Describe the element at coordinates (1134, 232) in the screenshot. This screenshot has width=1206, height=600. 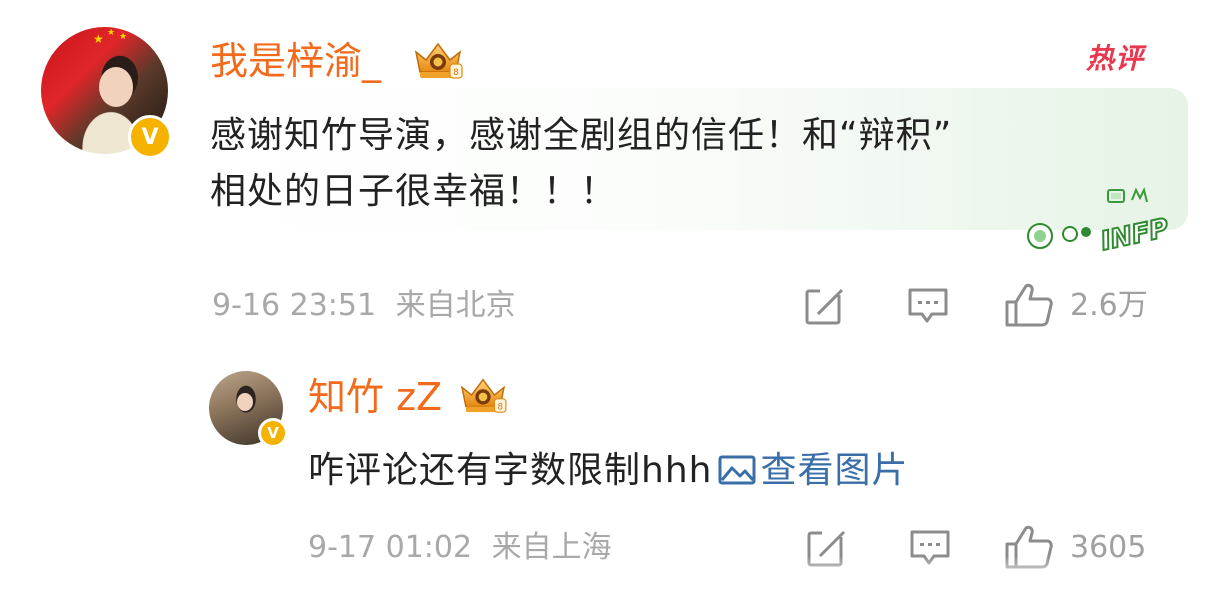
I see `infp-label: INFP` at that location.